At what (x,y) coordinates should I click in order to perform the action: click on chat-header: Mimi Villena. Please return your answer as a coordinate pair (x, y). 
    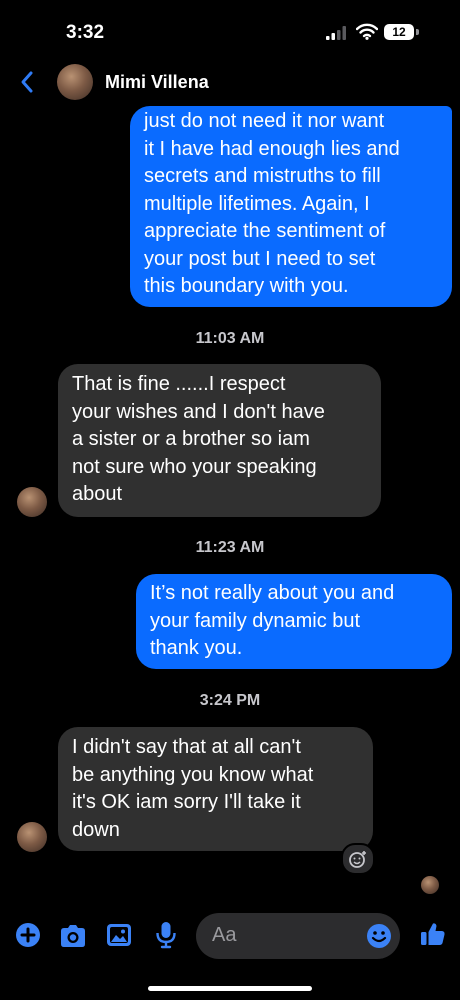
    Looking at the image, I should click on (230, 83).